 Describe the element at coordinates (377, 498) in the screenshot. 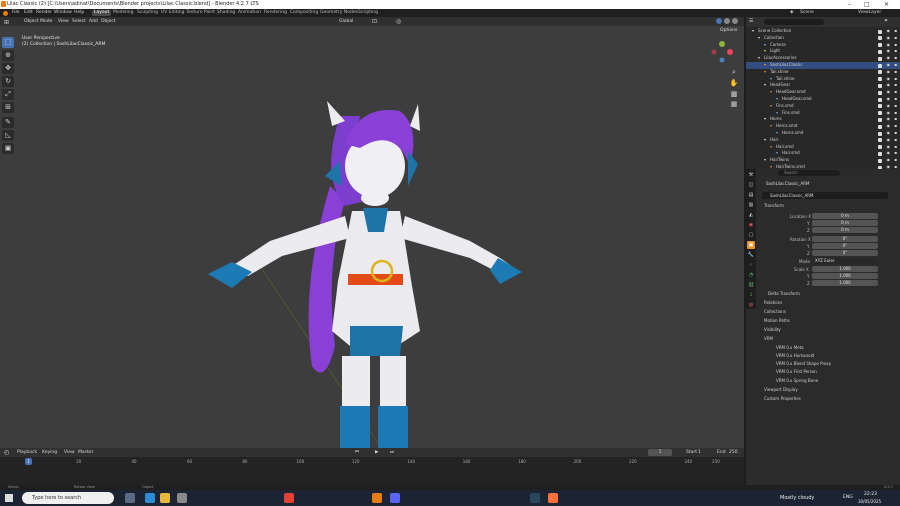

I see `blender-taskbar-icon` at that location.